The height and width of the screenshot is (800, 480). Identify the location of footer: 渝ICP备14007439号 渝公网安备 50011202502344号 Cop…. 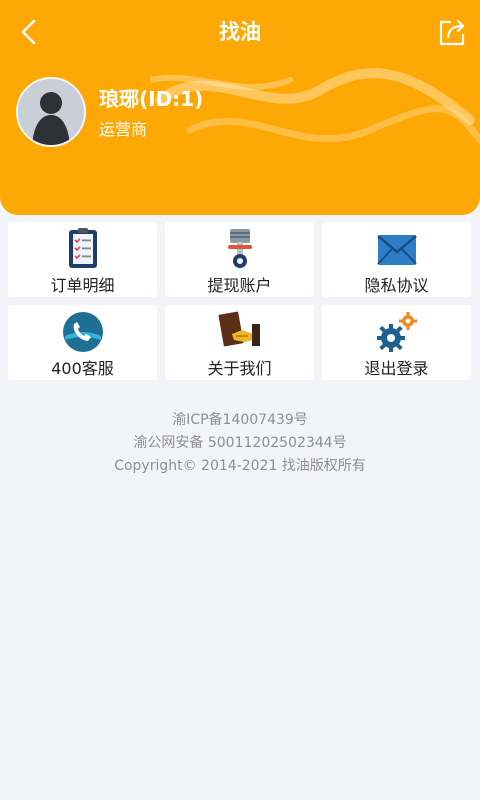
(240, 443).